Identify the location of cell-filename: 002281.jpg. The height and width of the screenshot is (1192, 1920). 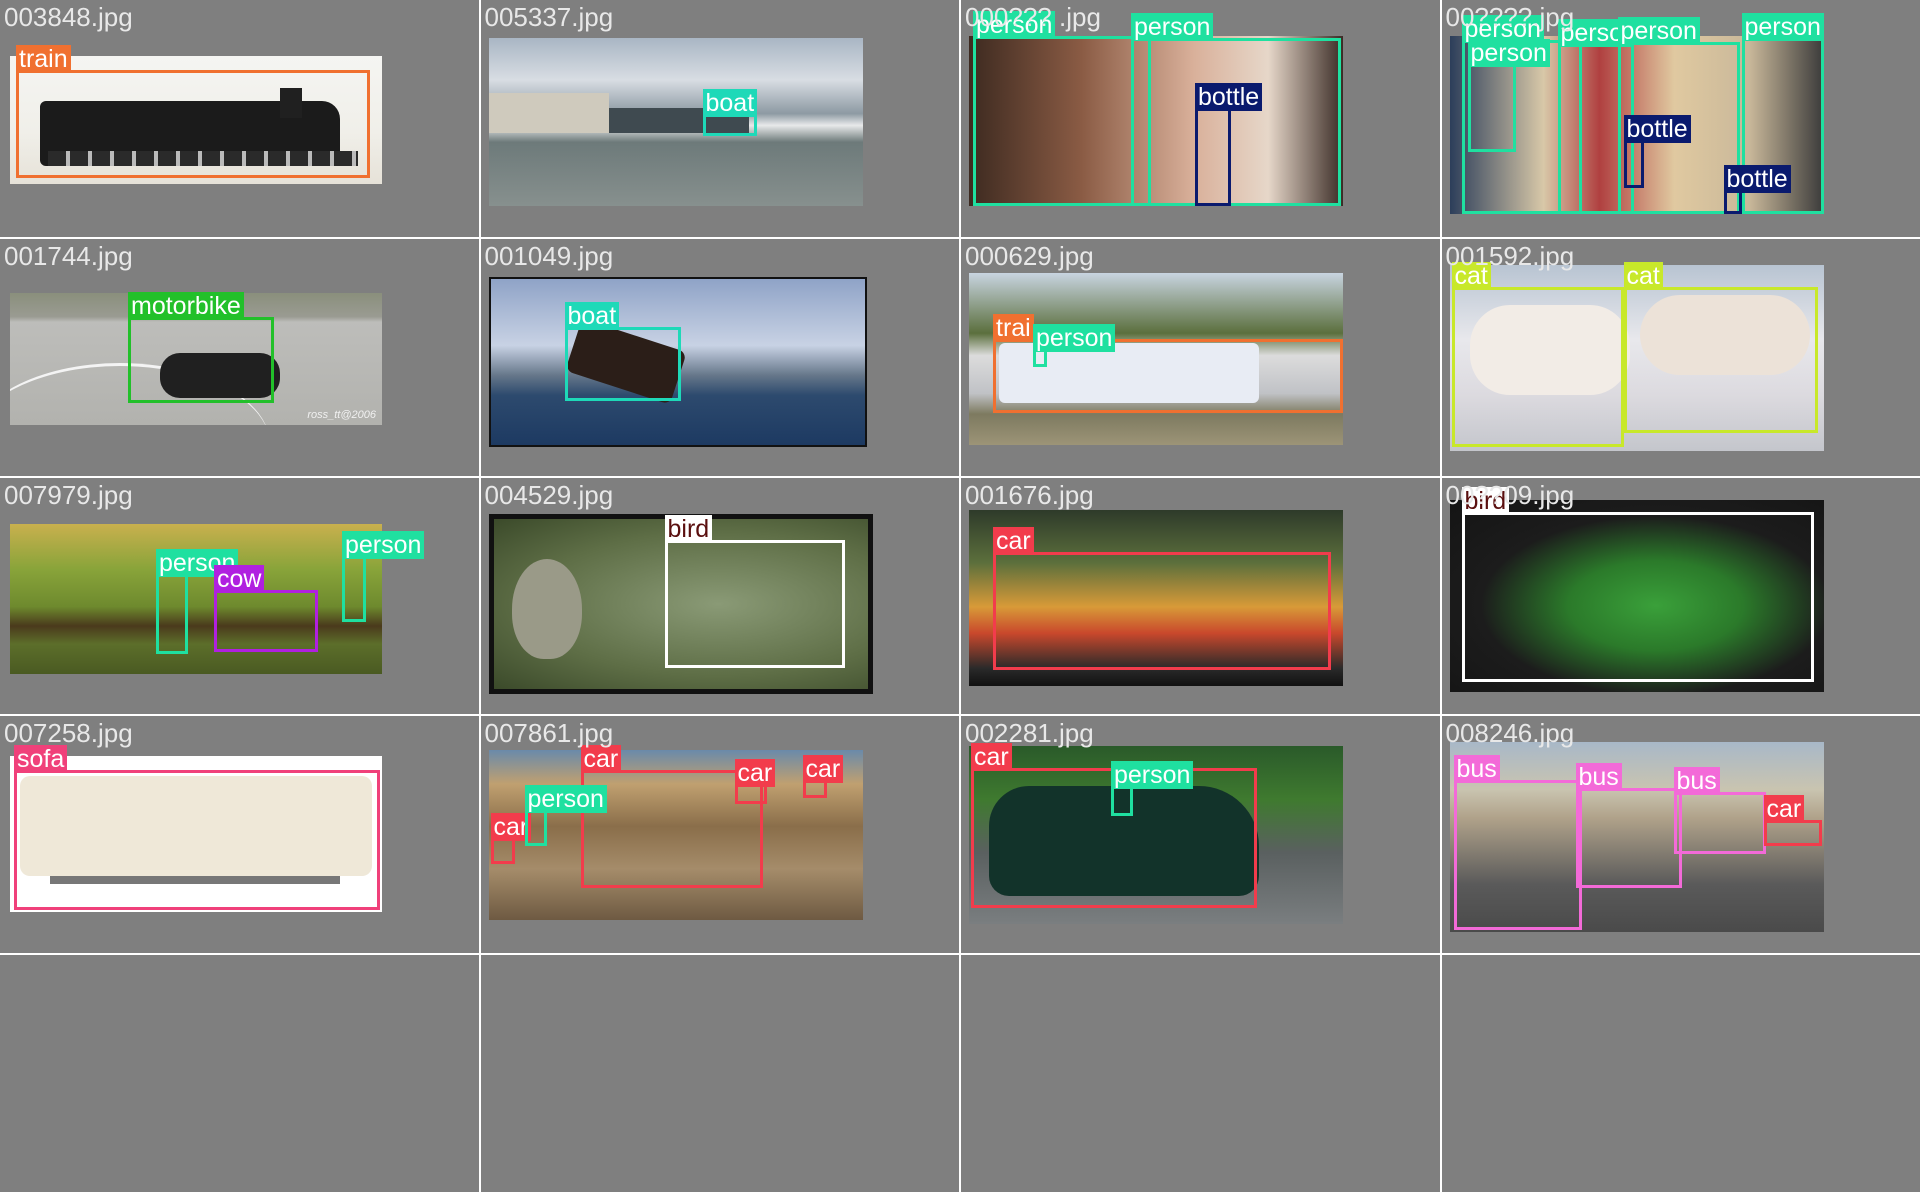
(1029, 733).